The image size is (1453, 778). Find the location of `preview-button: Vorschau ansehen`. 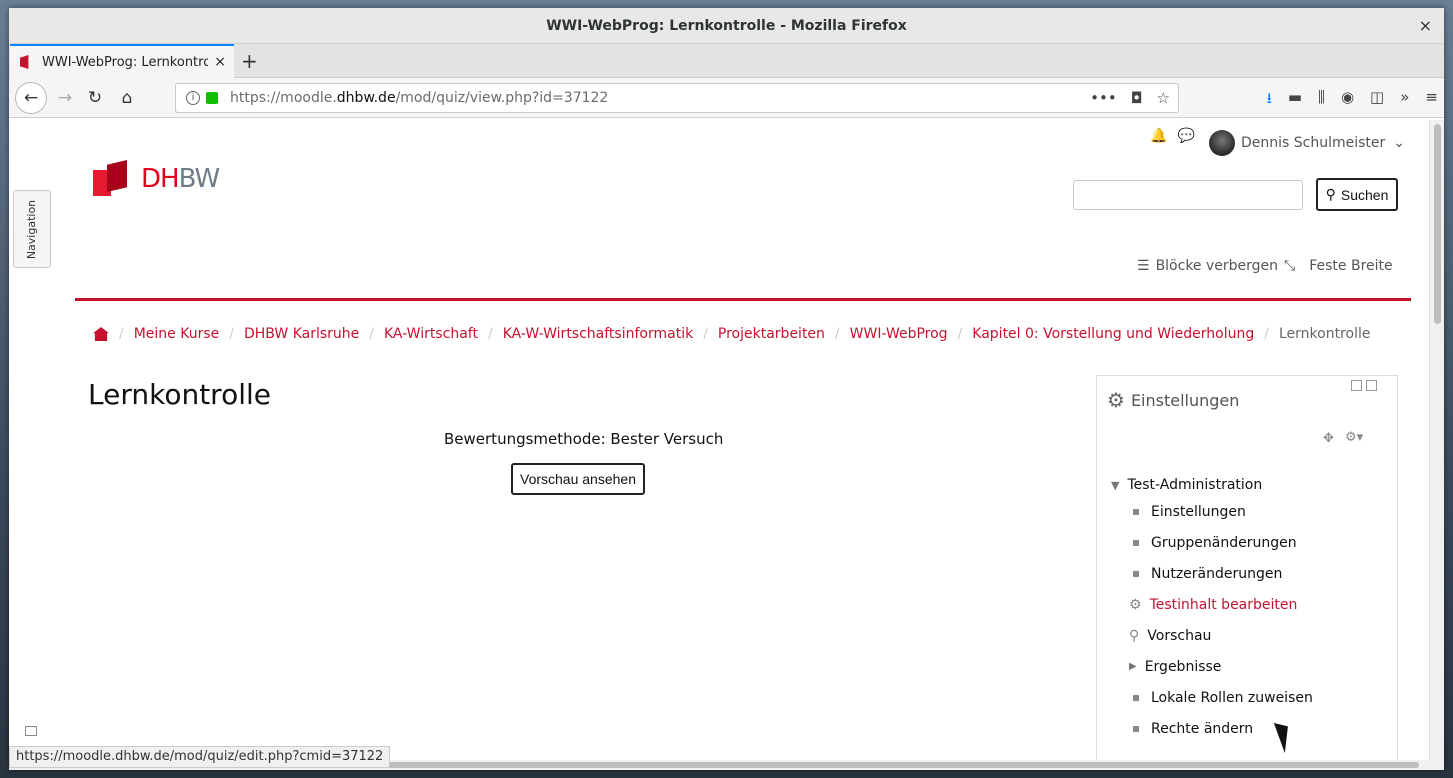

preview-button: Vorschau ansehen is located at coordinates (578, 479).